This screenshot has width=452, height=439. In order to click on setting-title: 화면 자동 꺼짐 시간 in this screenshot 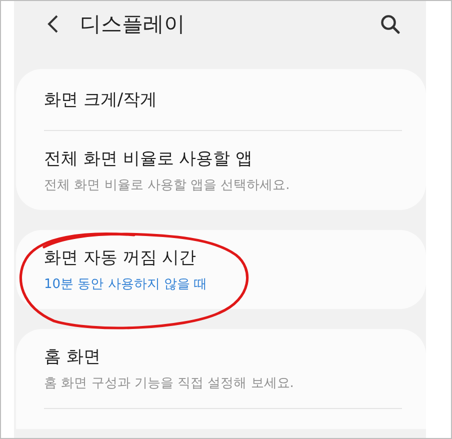, I will do `click(223, 257)`.